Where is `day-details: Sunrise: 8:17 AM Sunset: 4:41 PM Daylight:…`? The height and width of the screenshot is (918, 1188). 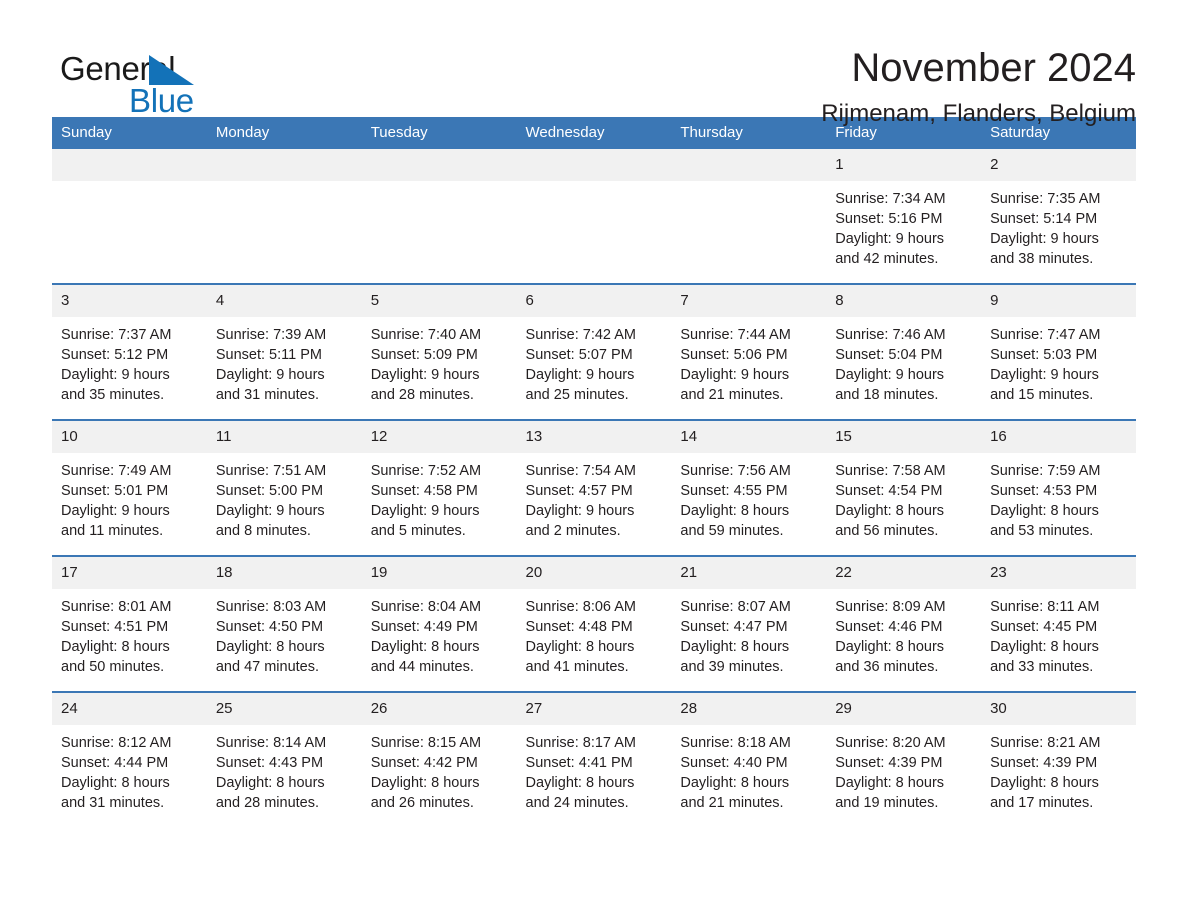 day-details: Sunrise: 8:17 AM Sunset: 4:41 PM Daylight:… is located at coordinates (594, 769).